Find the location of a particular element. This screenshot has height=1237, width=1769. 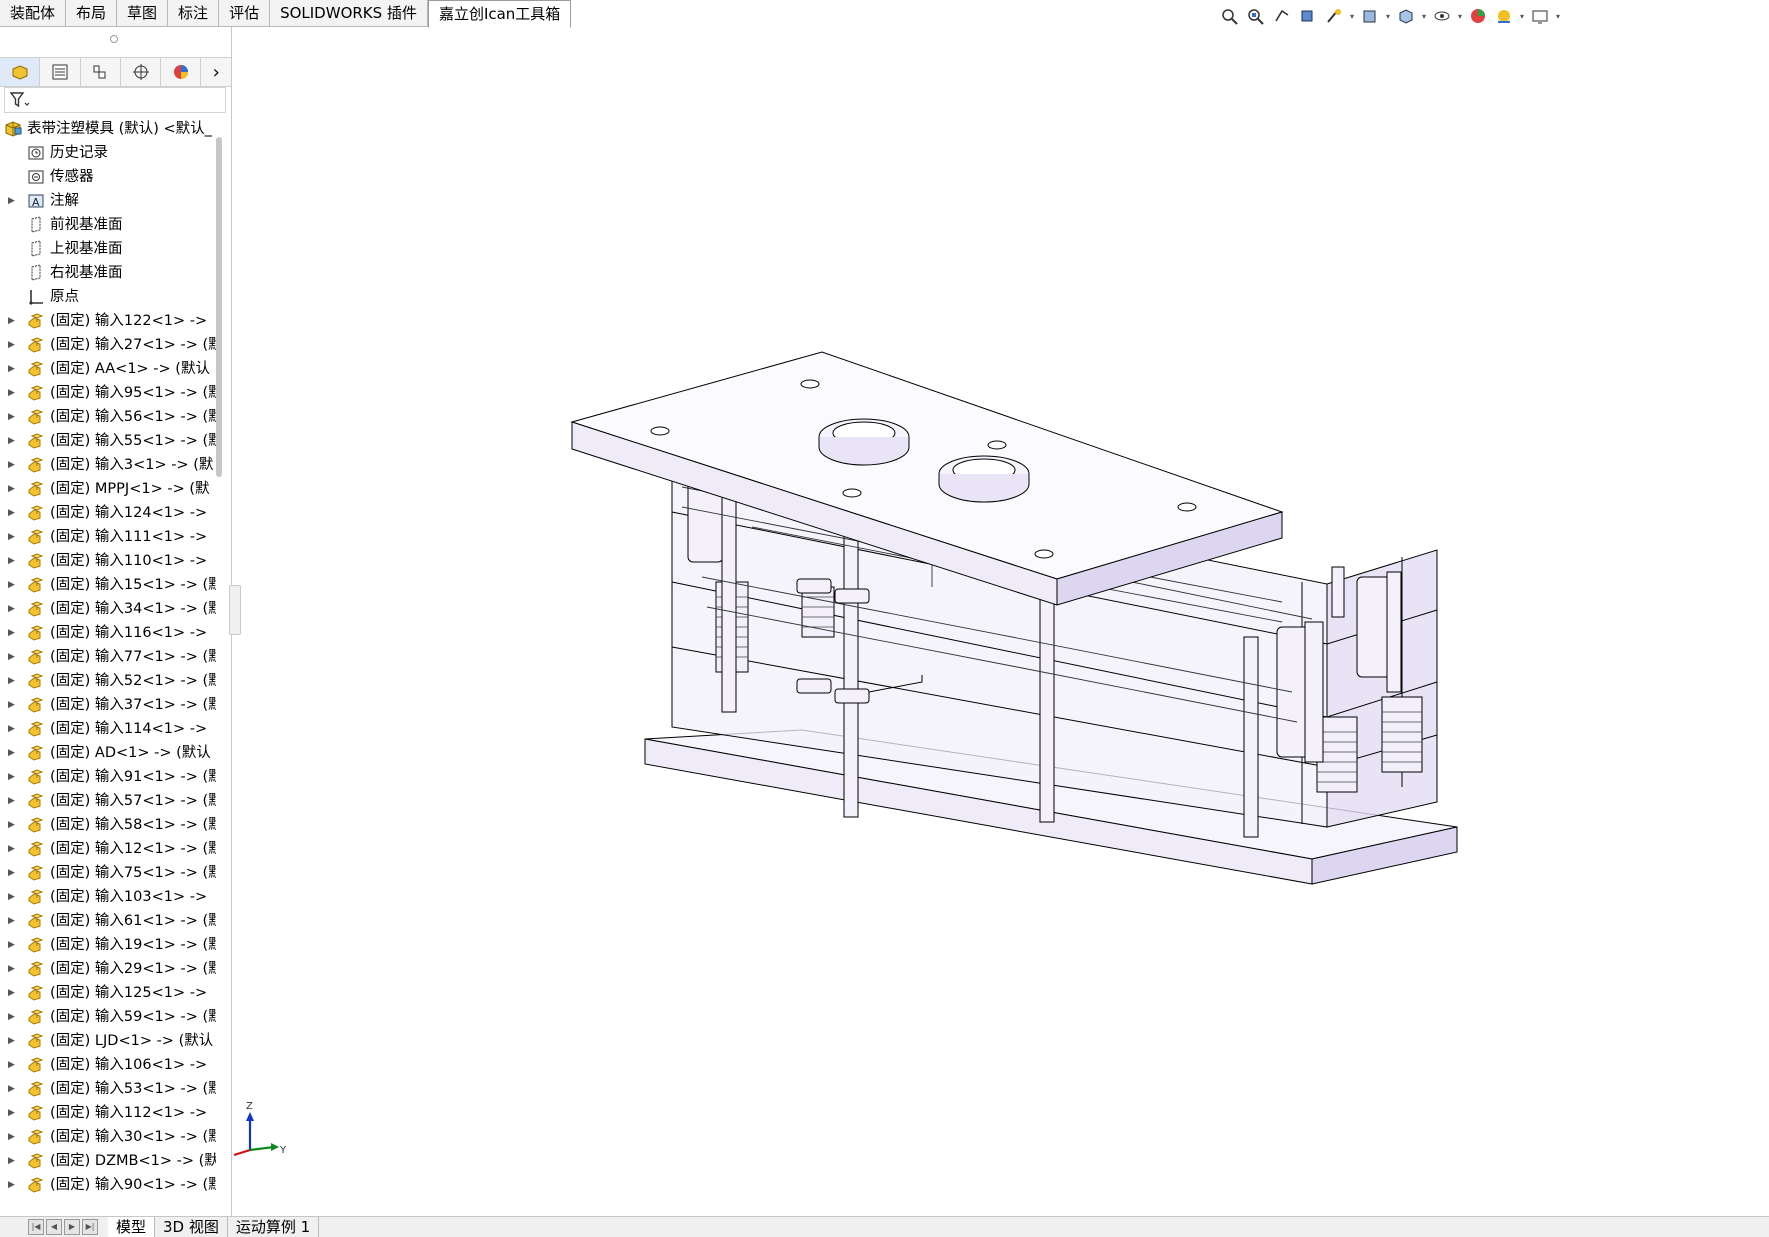

tree-item: ▶ (固定) 输入114<1> -> is located at coordinates (108, 729).